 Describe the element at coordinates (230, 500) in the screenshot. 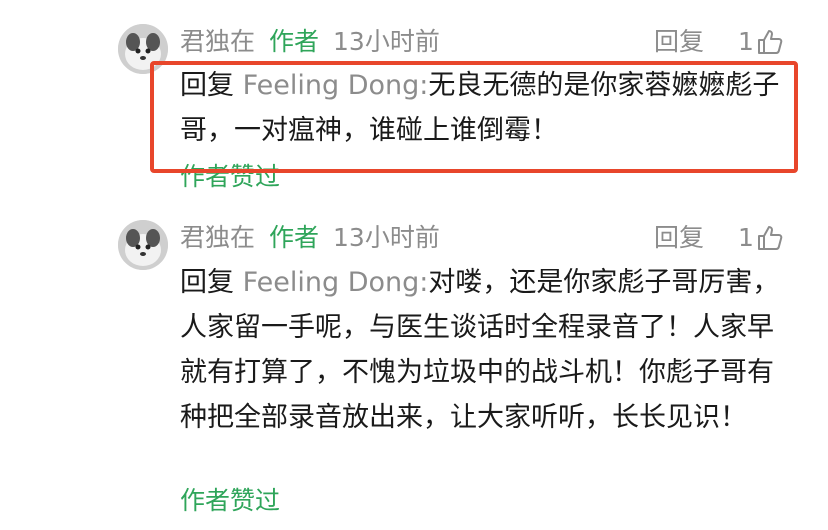

I see `author-liked-label: 作者赞过` at that location.